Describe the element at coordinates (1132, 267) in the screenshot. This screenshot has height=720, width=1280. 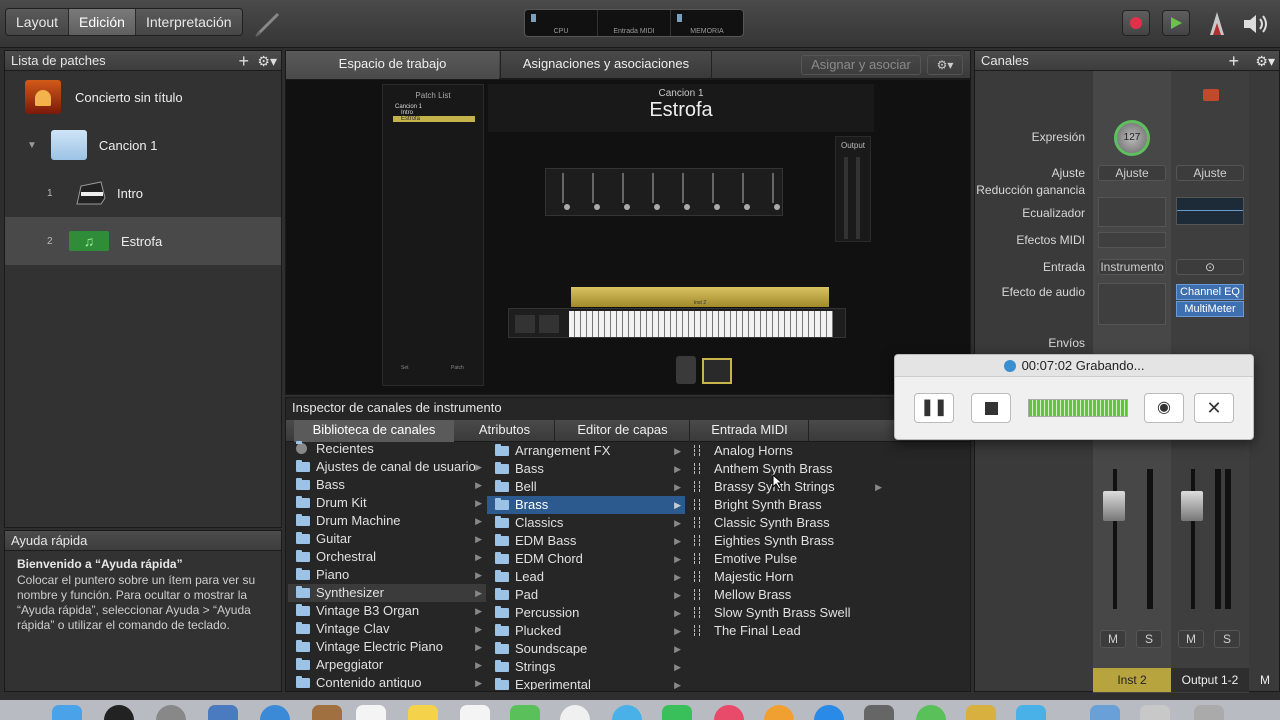
I see `input-button: Instrumento` at that location.